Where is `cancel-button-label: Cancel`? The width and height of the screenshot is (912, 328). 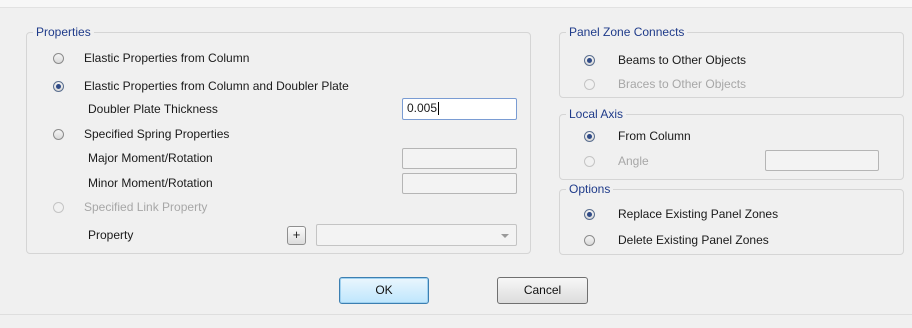
cancel-button-label: Cancel is located at coordinates (542, 290).